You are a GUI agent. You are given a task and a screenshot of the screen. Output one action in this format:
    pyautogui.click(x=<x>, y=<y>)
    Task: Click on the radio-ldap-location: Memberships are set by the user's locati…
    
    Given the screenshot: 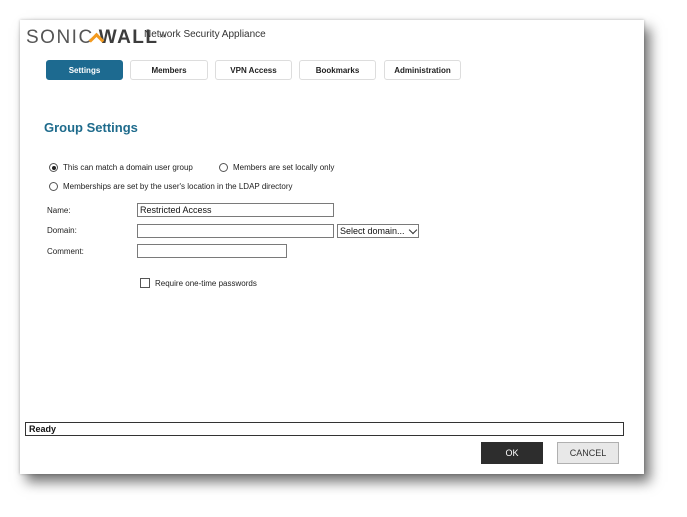 What is the action you would take?
    pyautogui.click(x=171, y=186)
    